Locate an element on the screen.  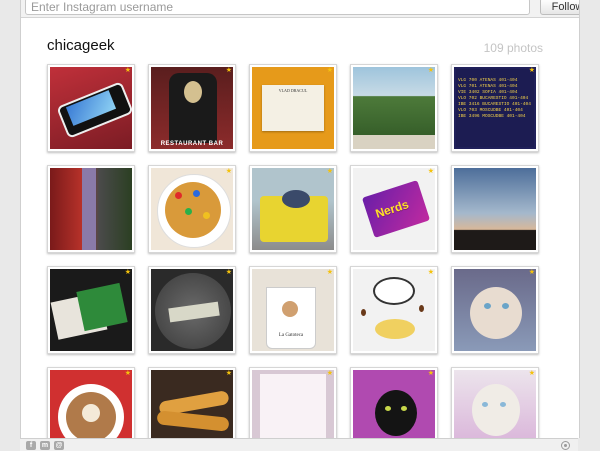
mug-label: La Gatoteca is located at coordinates (291, 335).